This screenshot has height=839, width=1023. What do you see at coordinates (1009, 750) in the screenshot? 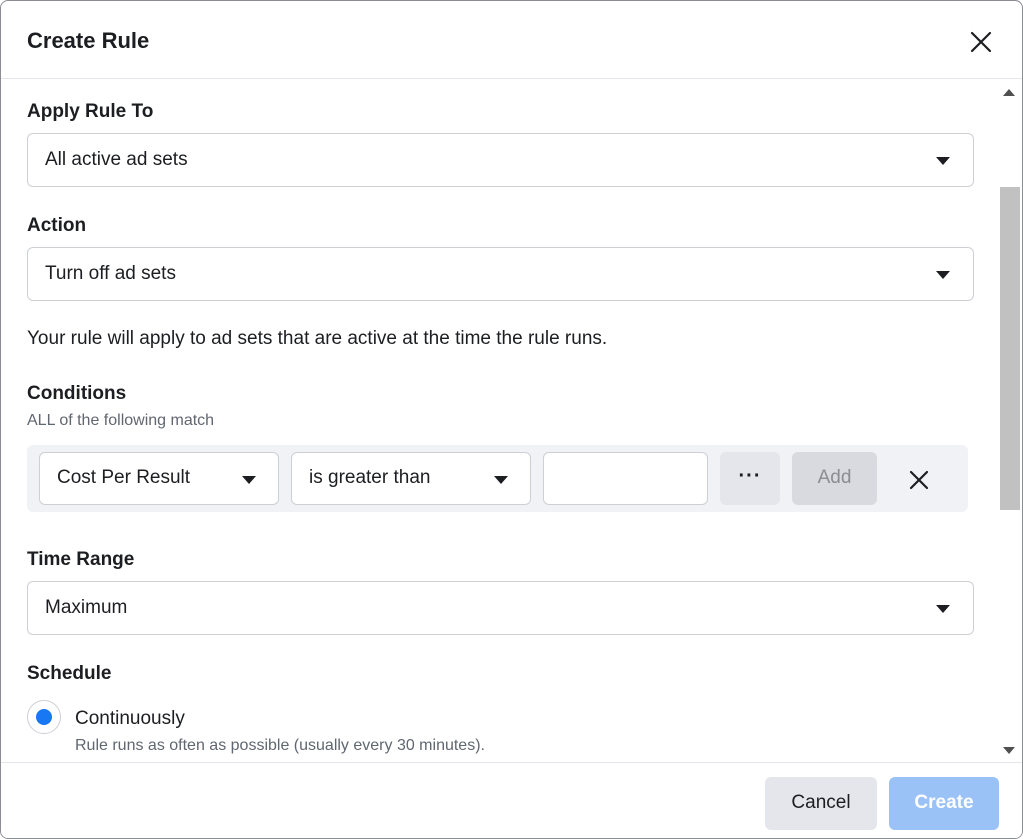
I see `scroll-down-arrow-icon` at bounding box center [1009, 750].